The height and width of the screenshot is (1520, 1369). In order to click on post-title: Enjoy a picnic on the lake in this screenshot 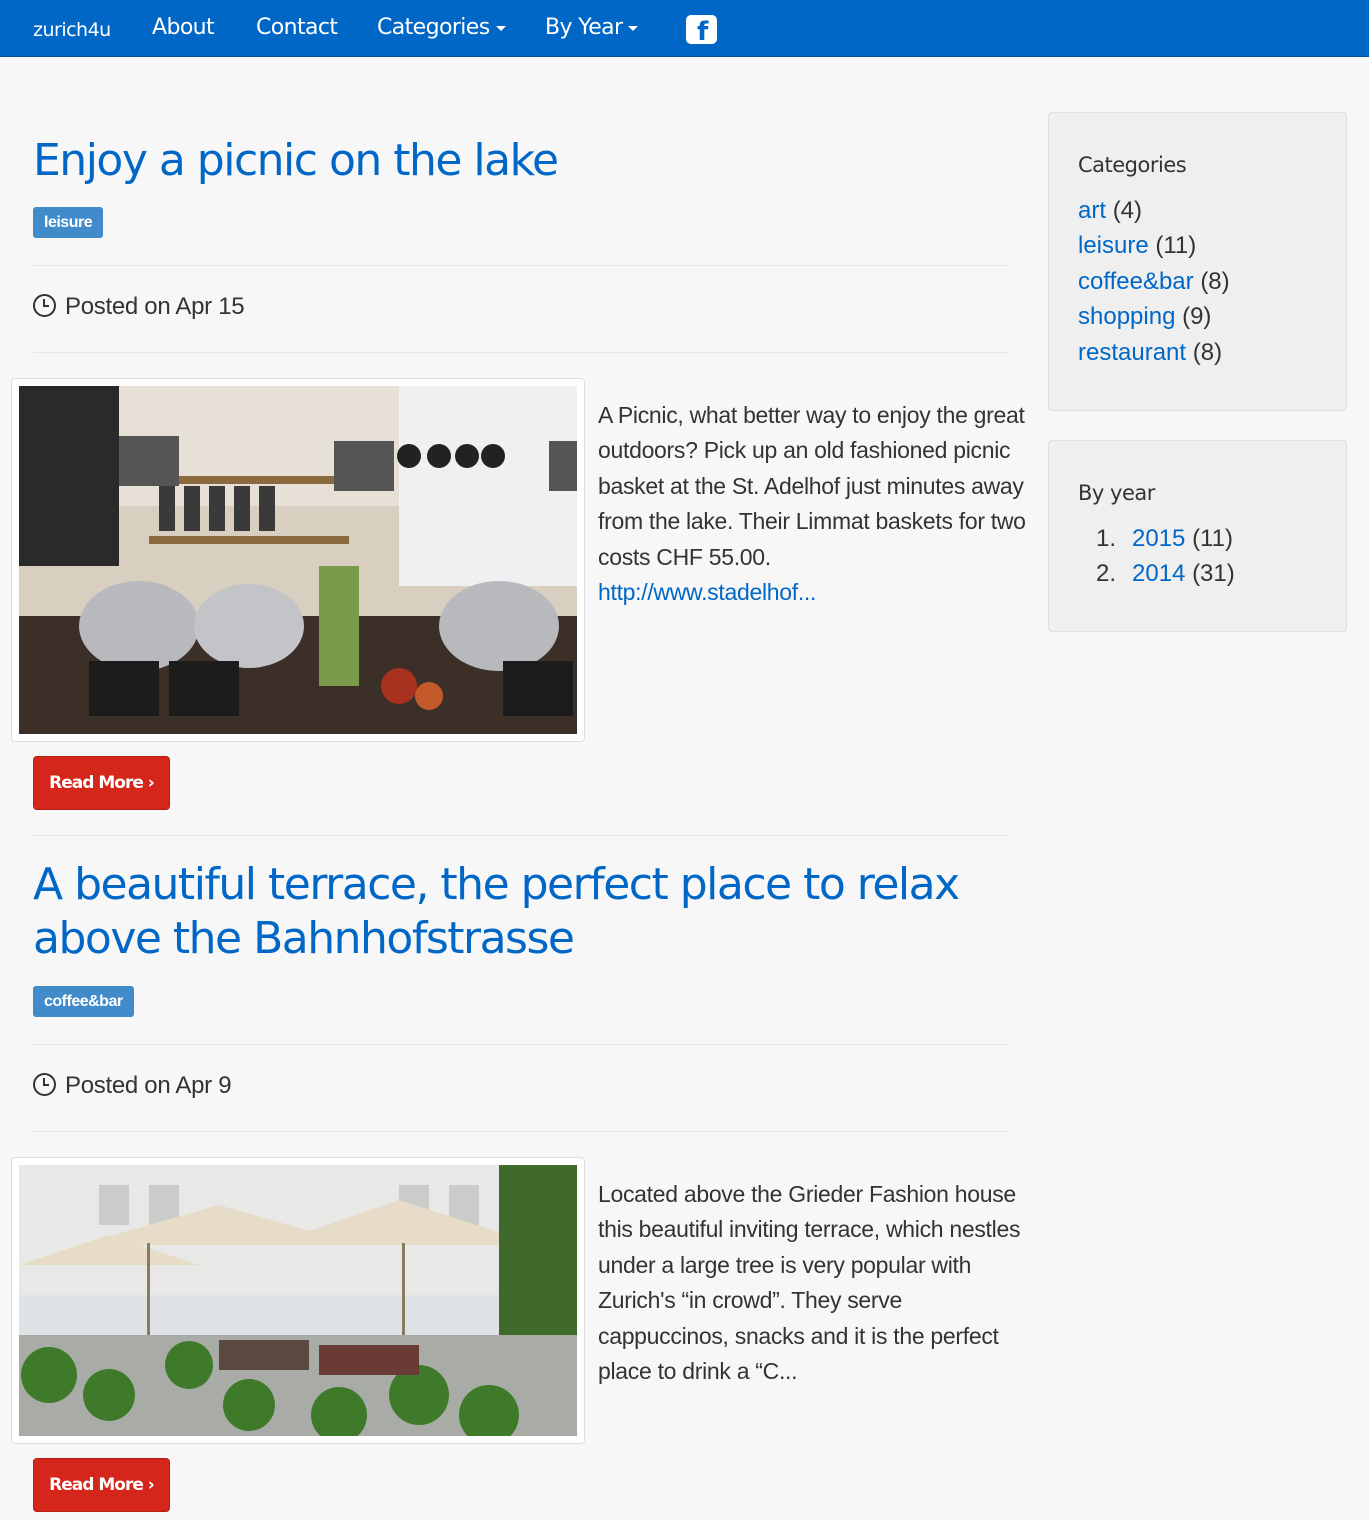, I will do `click(513, 161)`.